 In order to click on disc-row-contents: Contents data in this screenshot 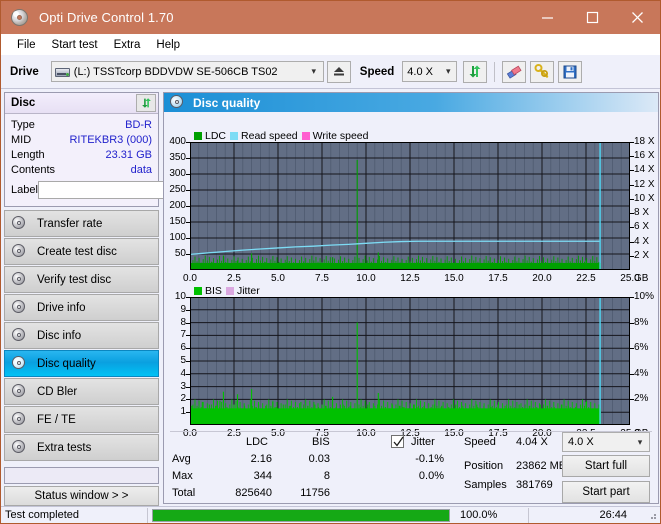, I will do `click(81, 169)`.